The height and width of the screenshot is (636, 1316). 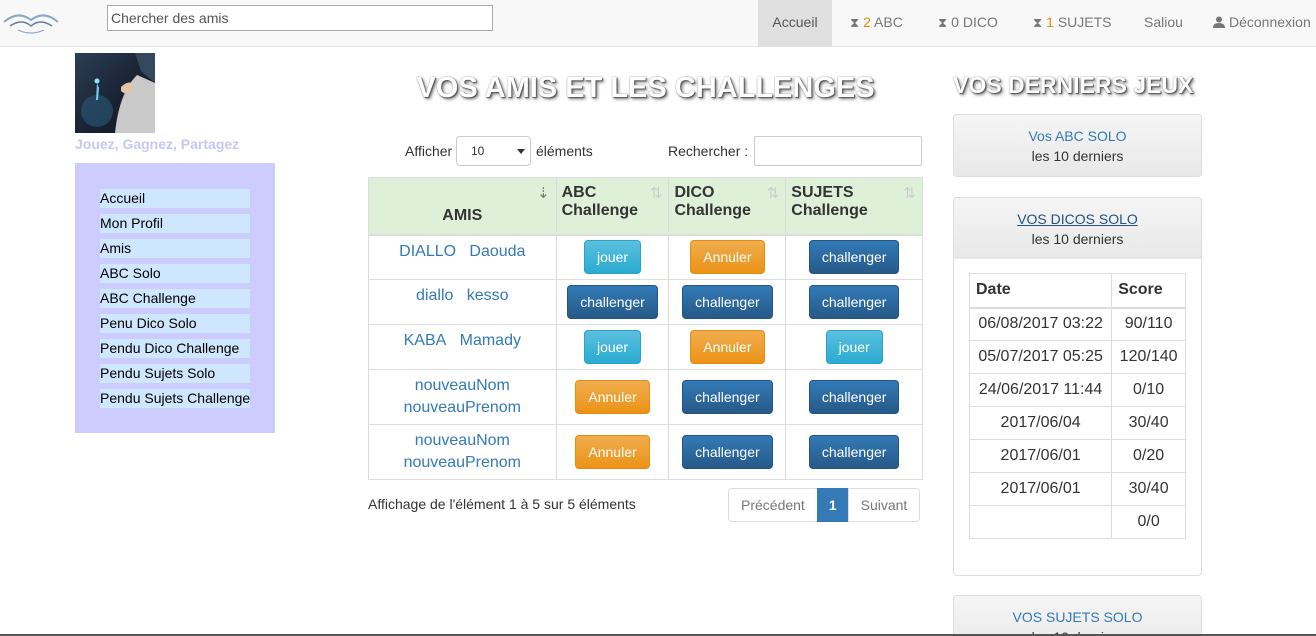 What do you see at coordinates (832, 505) in the screenshot?
I see `pagination-page-1: 1` at bounding box center [832, 505].